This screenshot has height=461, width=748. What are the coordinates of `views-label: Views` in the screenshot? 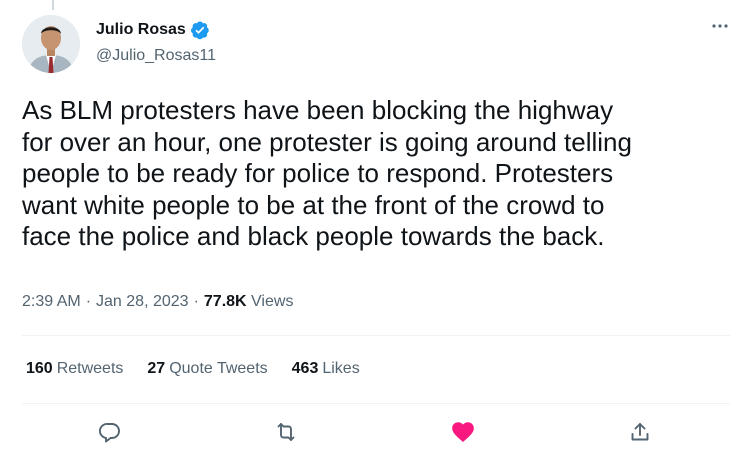 It's located at (272, 301).